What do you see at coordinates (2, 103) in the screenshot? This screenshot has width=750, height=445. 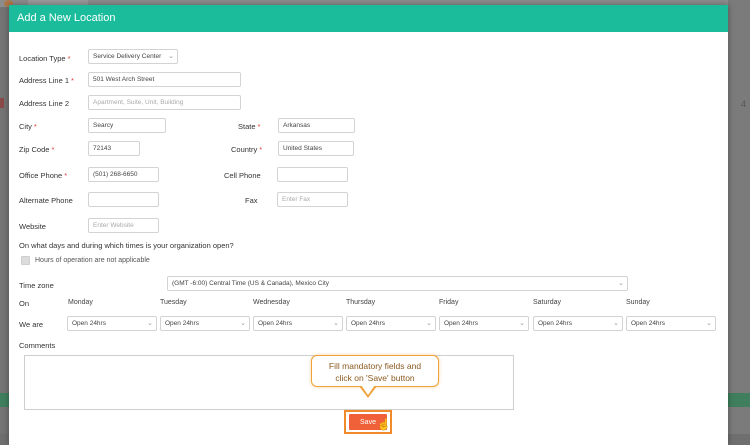 I see `background-marker` at bounding box center [2, 103].